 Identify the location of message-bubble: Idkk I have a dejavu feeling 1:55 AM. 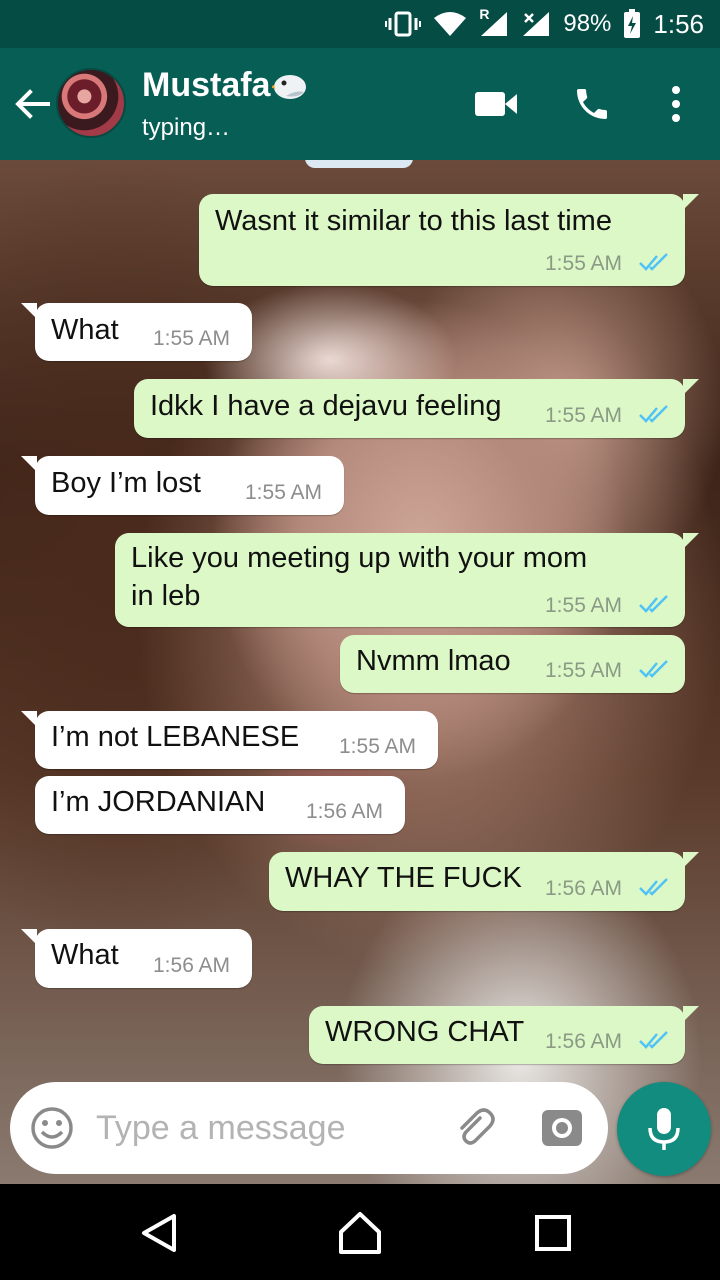
(416, 408).